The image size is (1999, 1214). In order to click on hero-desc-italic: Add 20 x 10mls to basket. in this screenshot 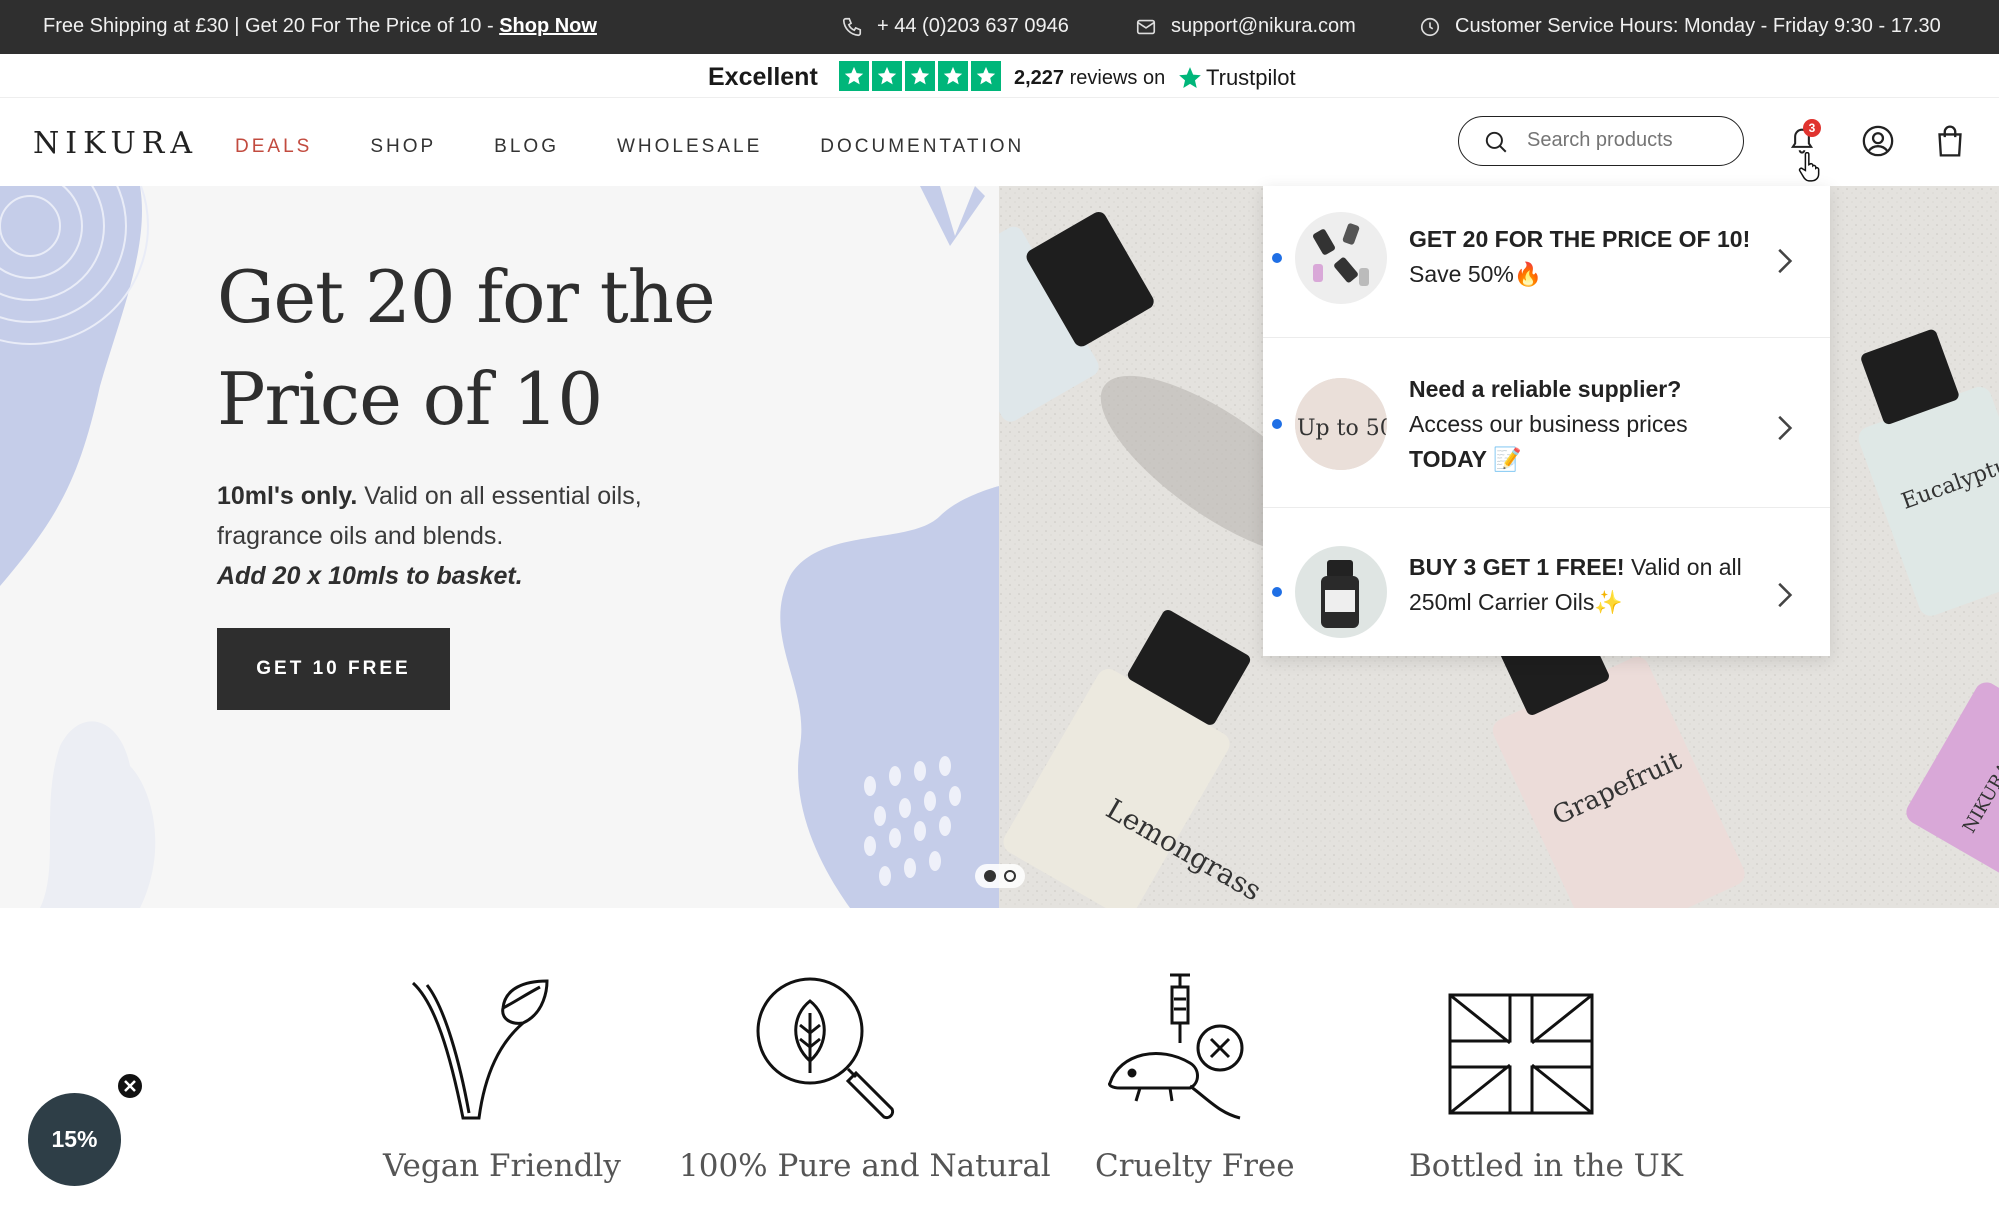, I will do `click(370, 576)`.